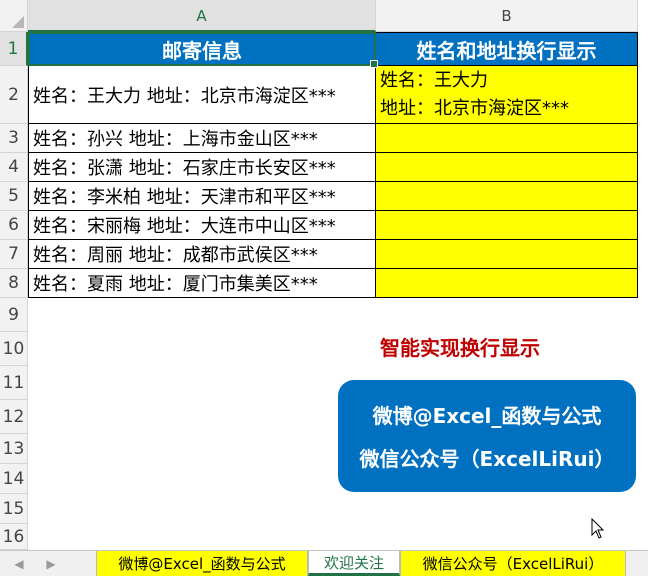  What do you see at coordinates (506, 225) in the screenshot?
I see `cell-b6` at bounding box center [506, 225].